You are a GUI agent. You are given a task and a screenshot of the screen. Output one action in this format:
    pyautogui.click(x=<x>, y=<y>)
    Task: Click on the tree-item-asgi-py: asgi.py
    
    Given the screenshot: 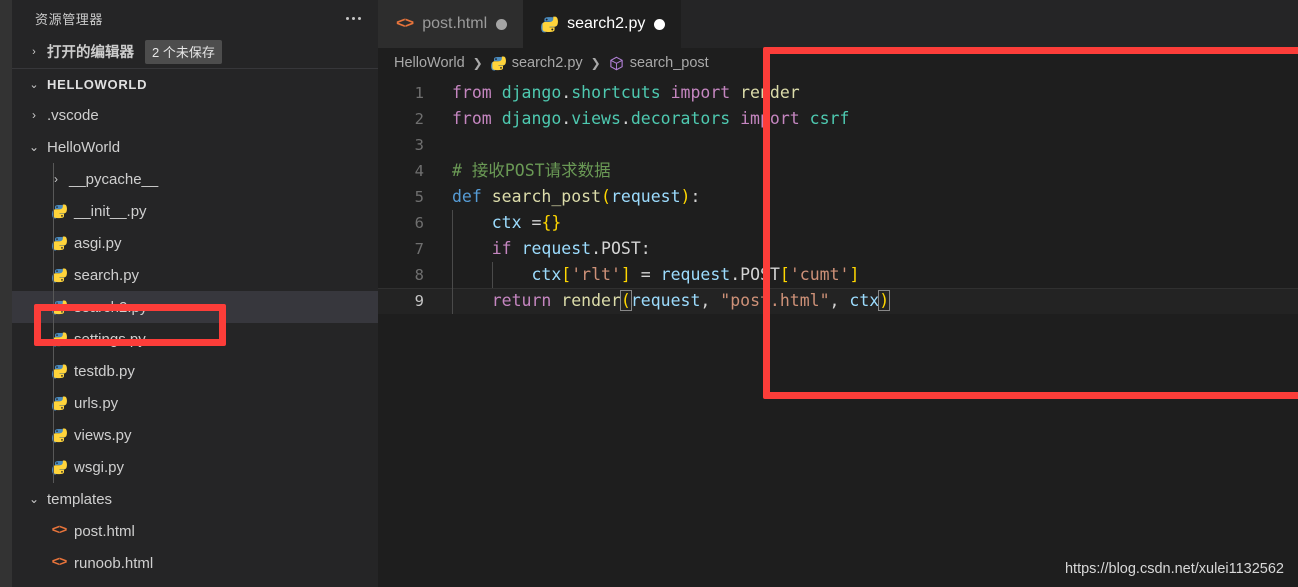 What is the action you would take?
    pyautogui.click(x=195, y=243)
    